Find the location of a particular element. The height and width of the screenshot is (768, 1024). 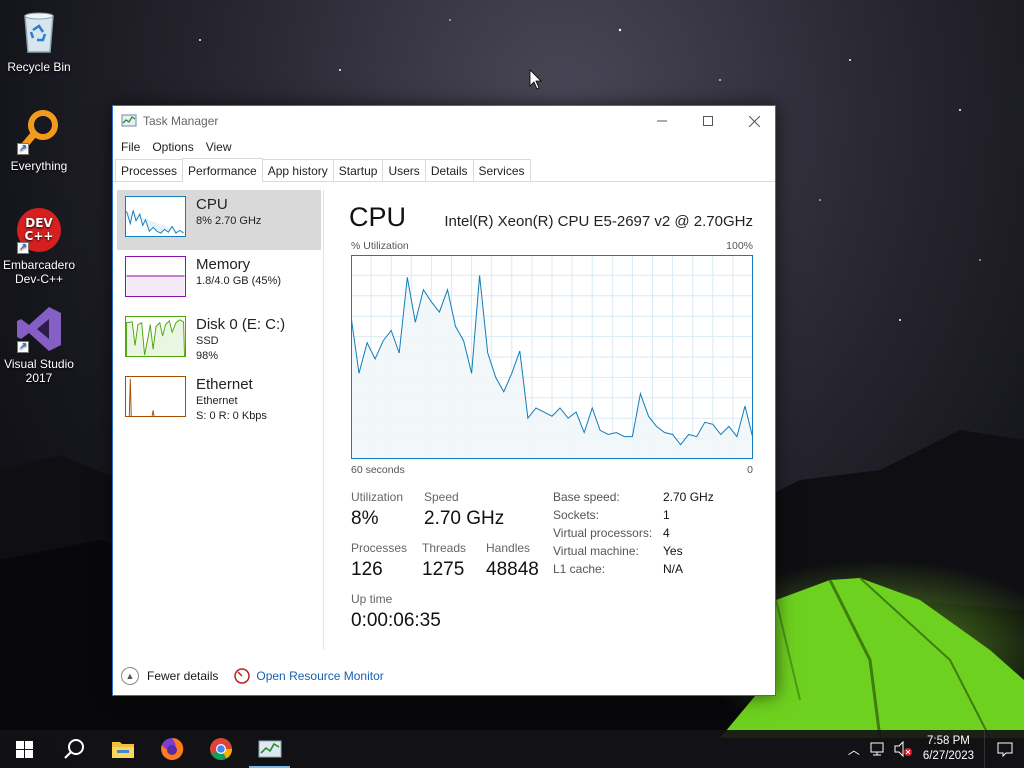

sidebar-item-cpu: CPU 8% 2.70 GHz is located at coordinates (219, 220).